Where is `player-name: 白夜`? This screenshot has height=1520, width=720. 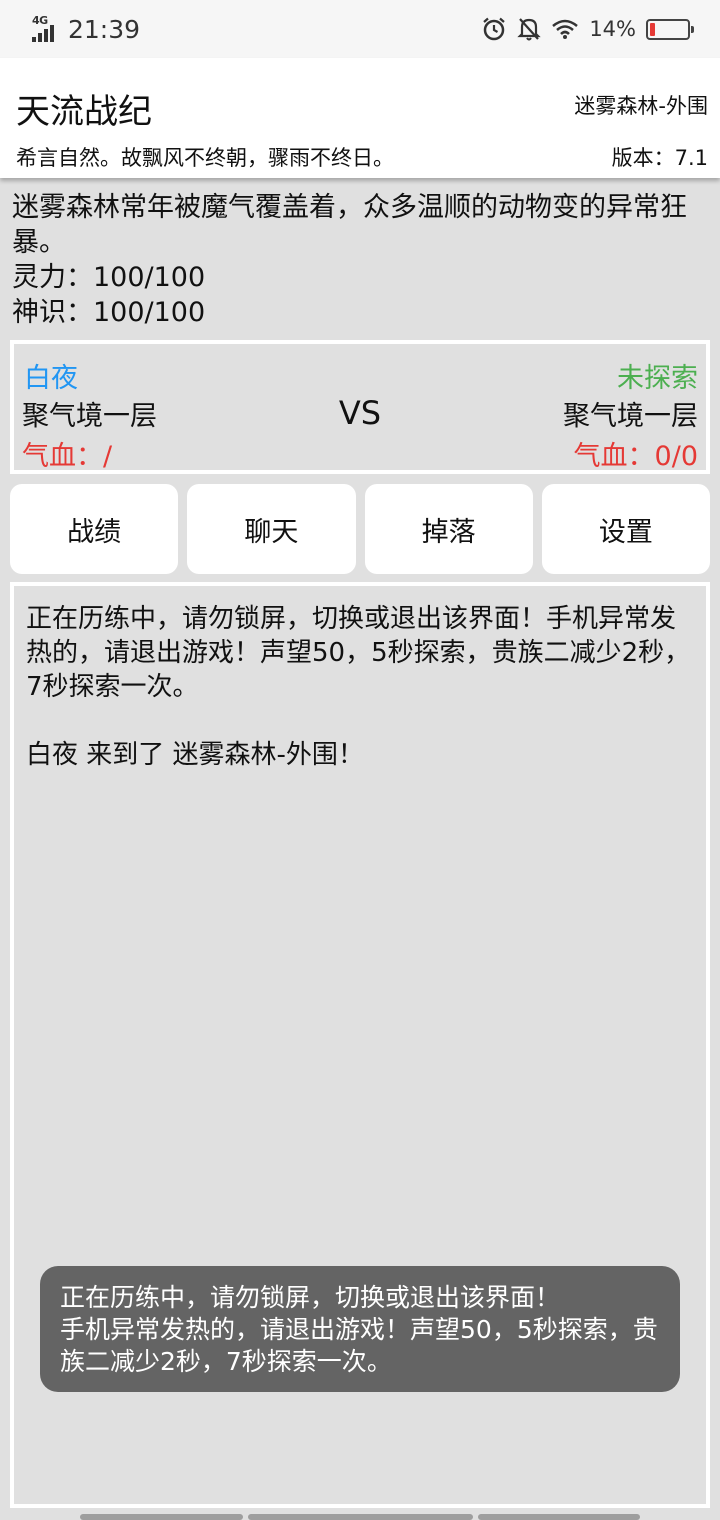
player-name: 白夜 is located at coordinates (51, 375).